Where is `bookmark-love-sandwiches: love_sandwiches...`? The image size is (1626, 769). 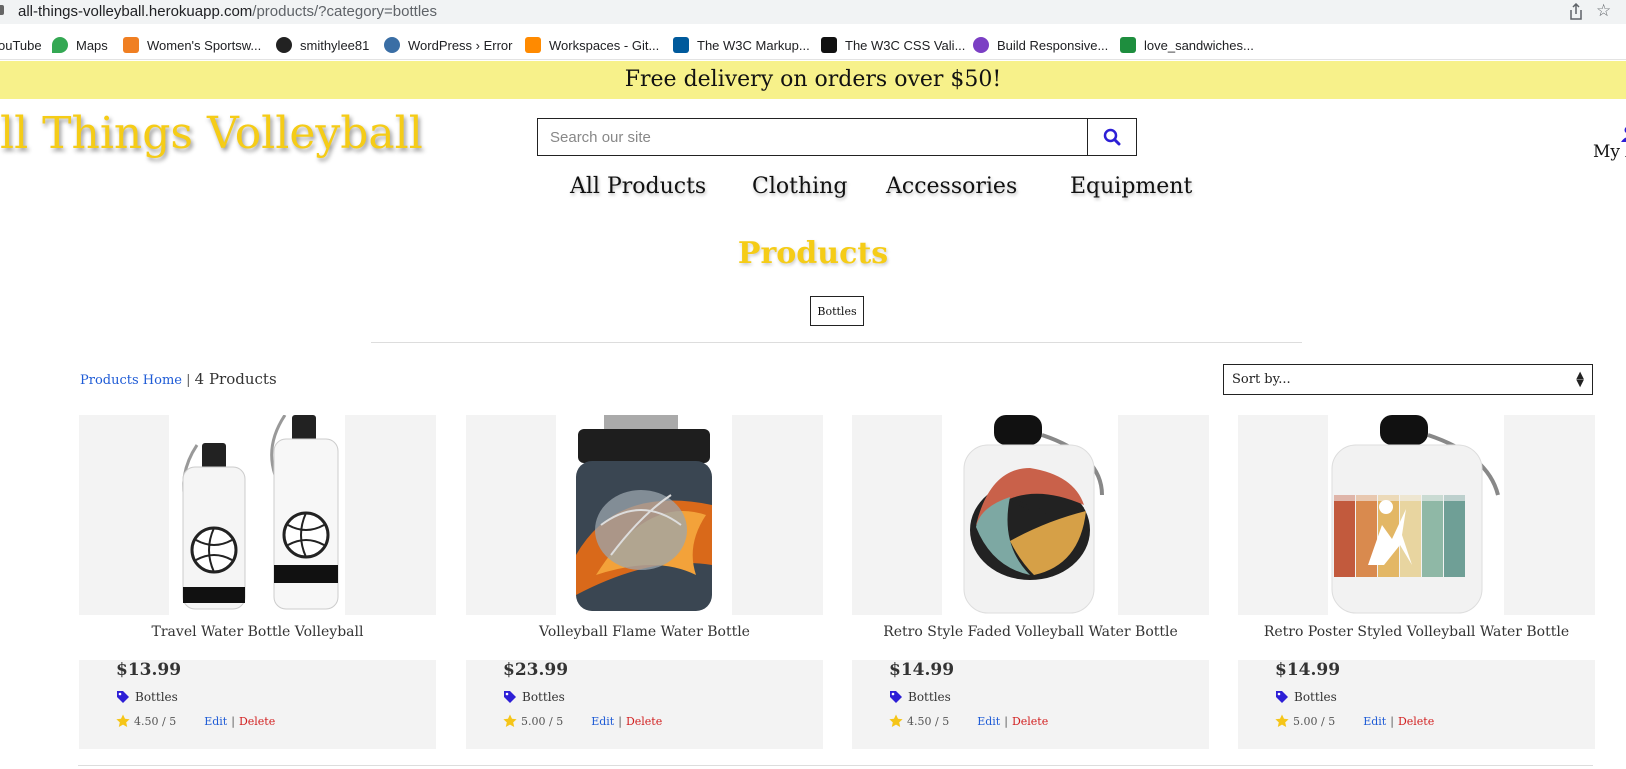
bookmark-love-sandwiches: love_sandwiches... is located at coordinates (1187, 45).